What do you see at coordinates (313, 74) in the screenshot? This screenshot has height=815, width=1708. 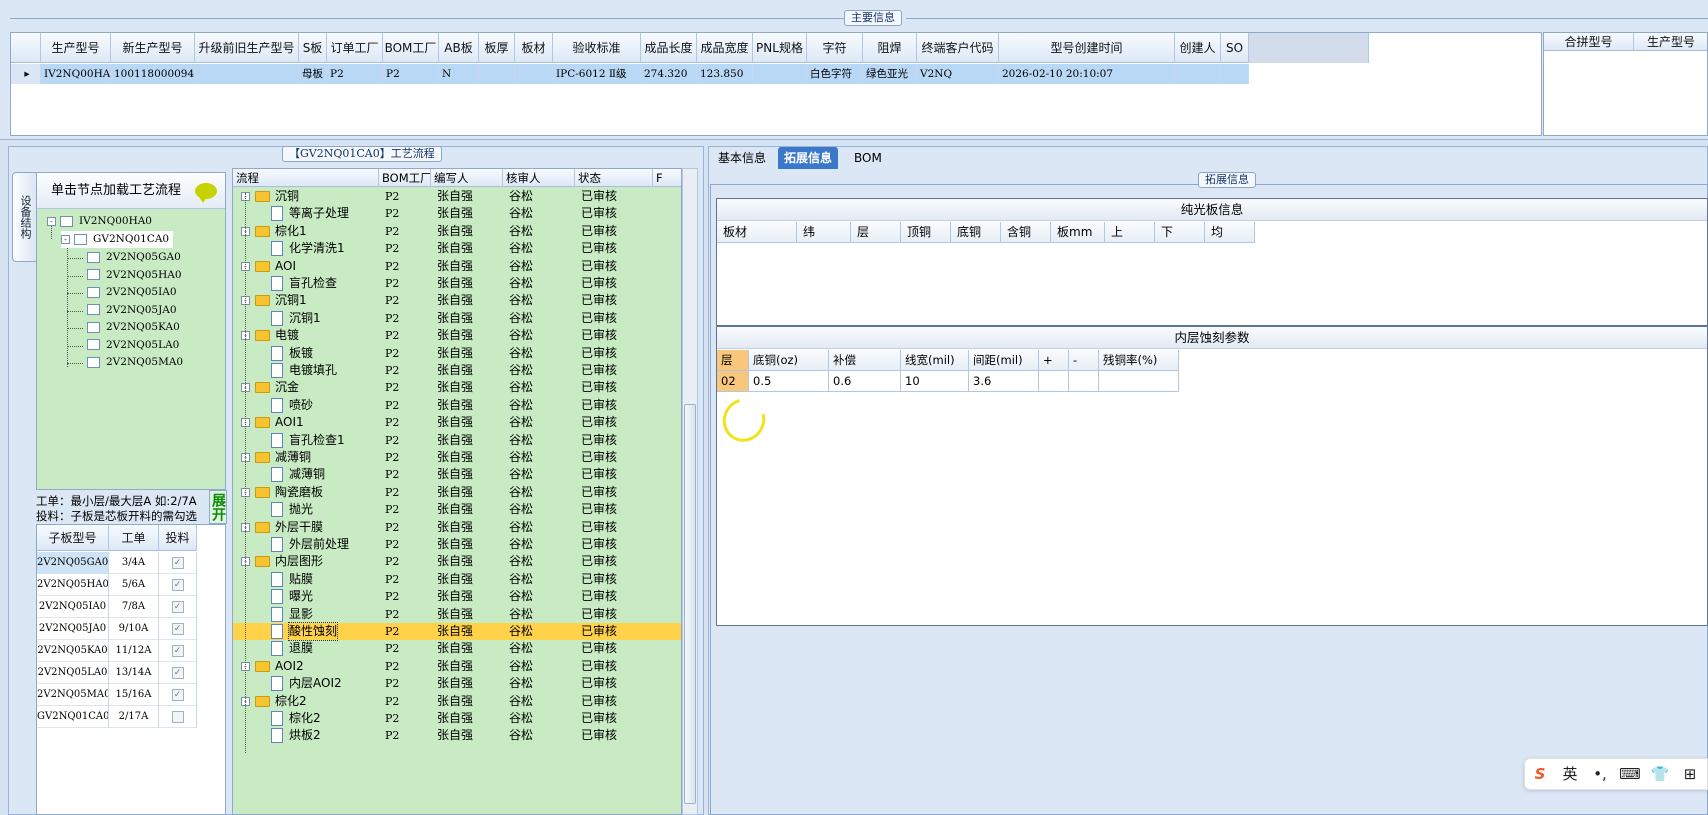 I see `data-cell: 母板` at bounding box center [313, 74].